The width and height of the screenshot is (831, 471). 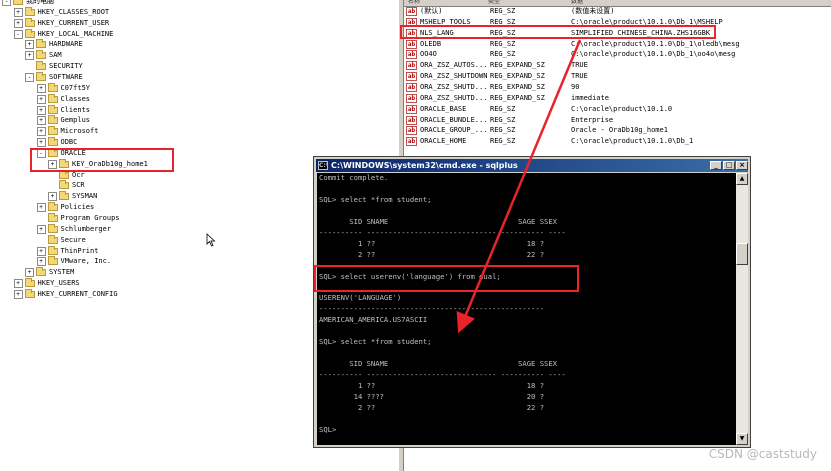 I want to click on mouse-cursor-icon, so click(x=211, y=240).